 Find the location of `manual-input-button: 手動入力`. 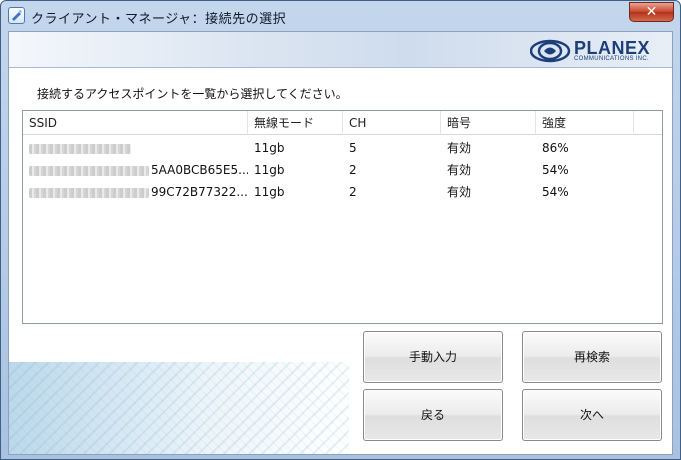

manual-input-button: 手動入力 is located at coordinates (433, 357).